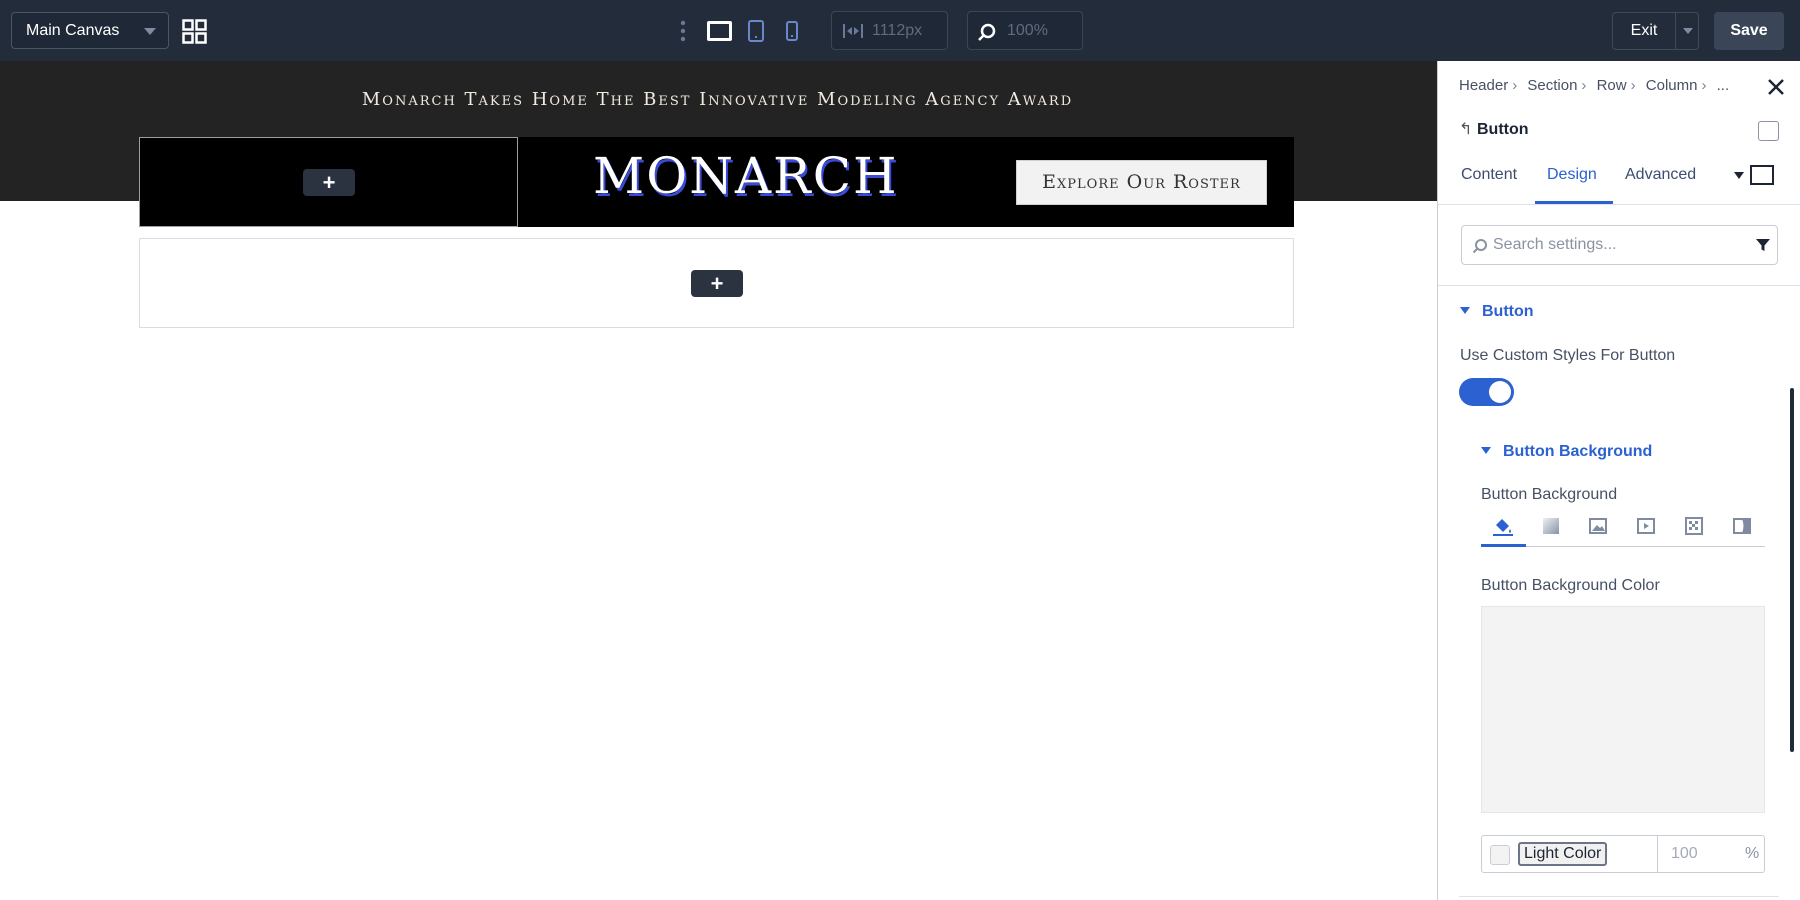  Describe the element at coordinates (1552, 85) in the screenshot. I see `breadcrumb-section: Section` at that location.